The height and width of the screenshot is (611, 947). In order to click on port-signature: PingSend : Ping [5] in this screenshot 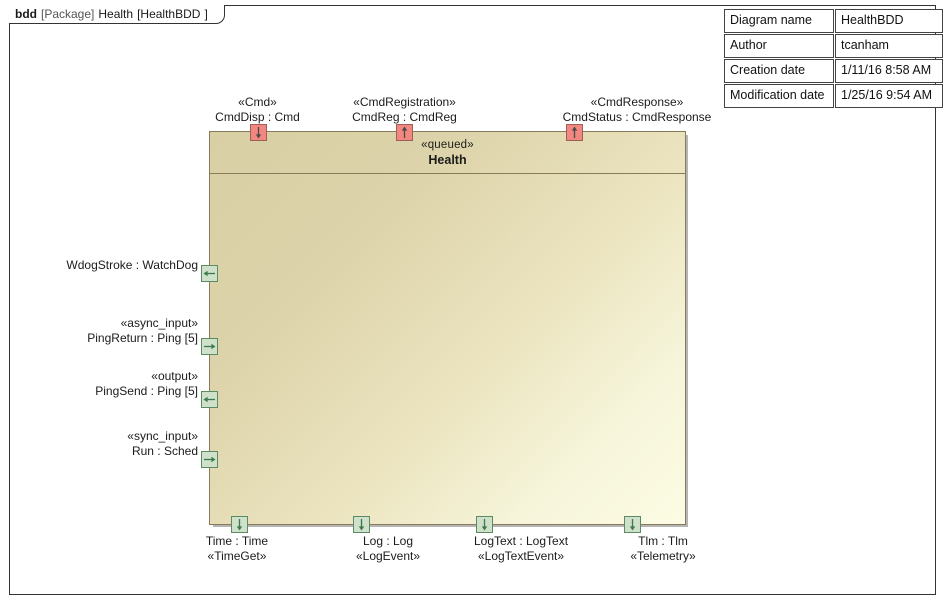, I will do `click(146, 391)`.